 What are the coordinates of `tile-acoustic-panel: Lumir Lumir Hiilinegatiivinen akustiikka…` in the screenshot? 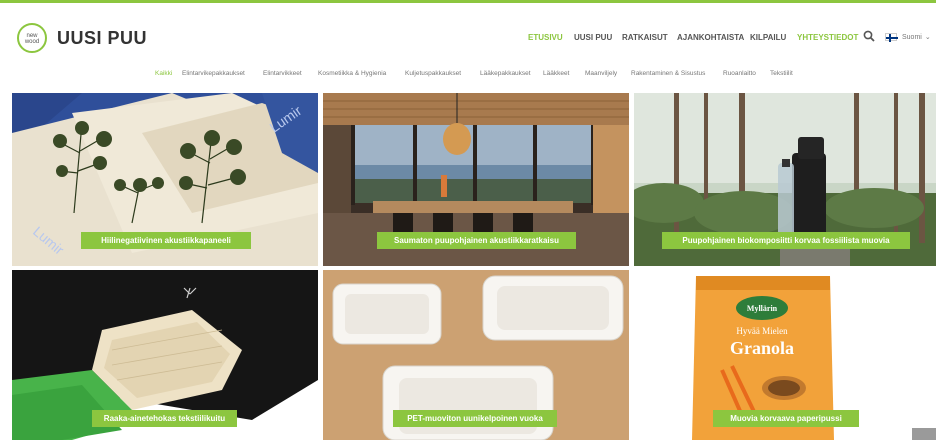 It's located at (165, 179).